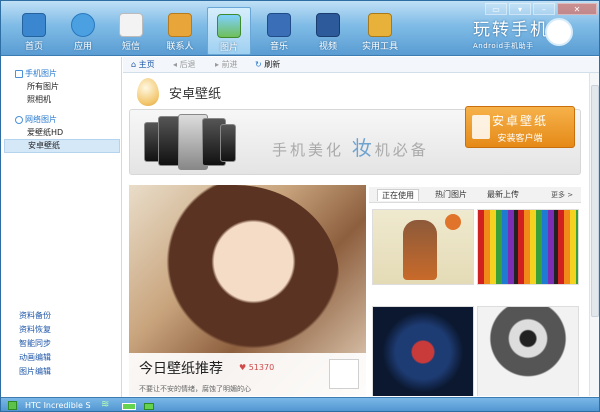 The height and width of the screenshot is (412, 600). What do you see at coordinates (34, 25) in the screenshot?
I see `home-icon` at bounding box center [34, 25].